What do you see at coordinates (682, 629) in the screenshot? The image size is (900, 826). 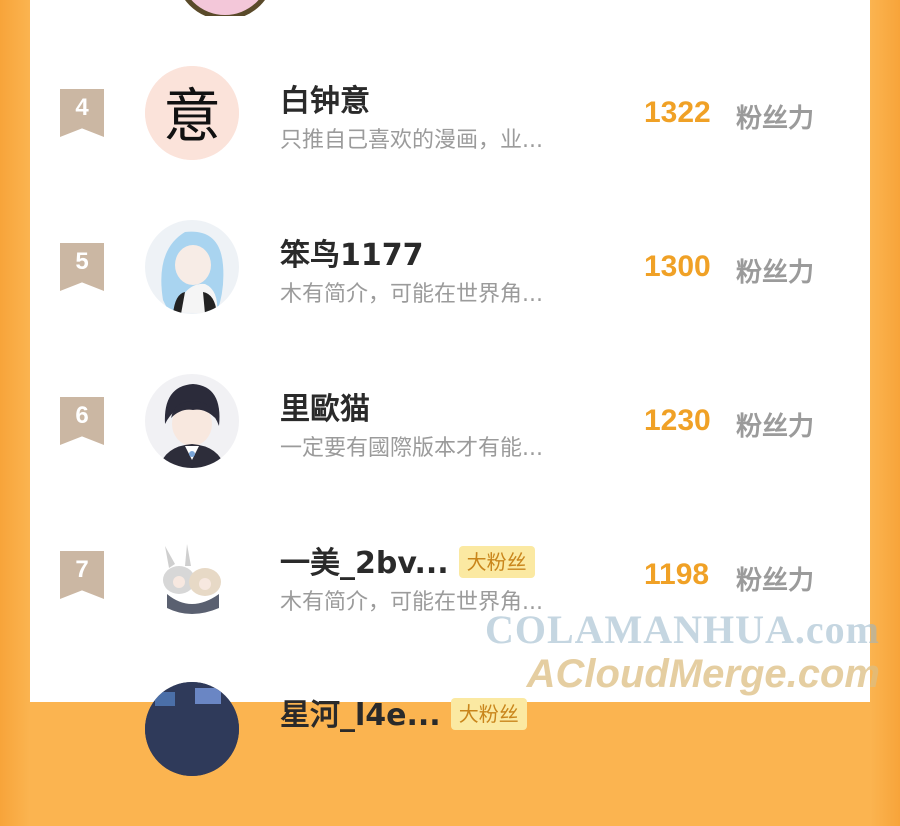 I see `watermark-line-1: COLAMANHUA.com` at bounding box center [682, 629].